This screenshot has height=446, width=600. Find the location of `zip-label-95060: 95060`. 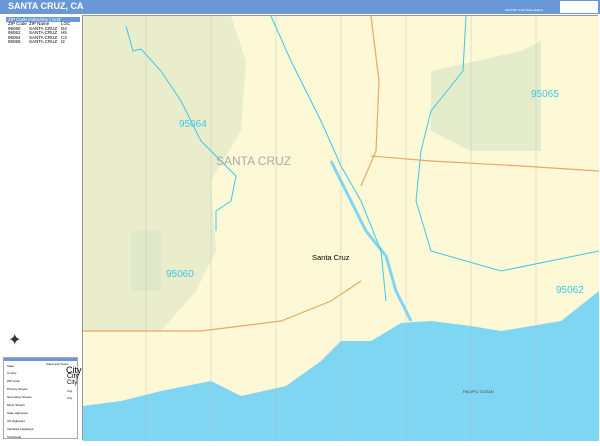

zip-label-95060: 95060 is located at coordinates (180, 274).